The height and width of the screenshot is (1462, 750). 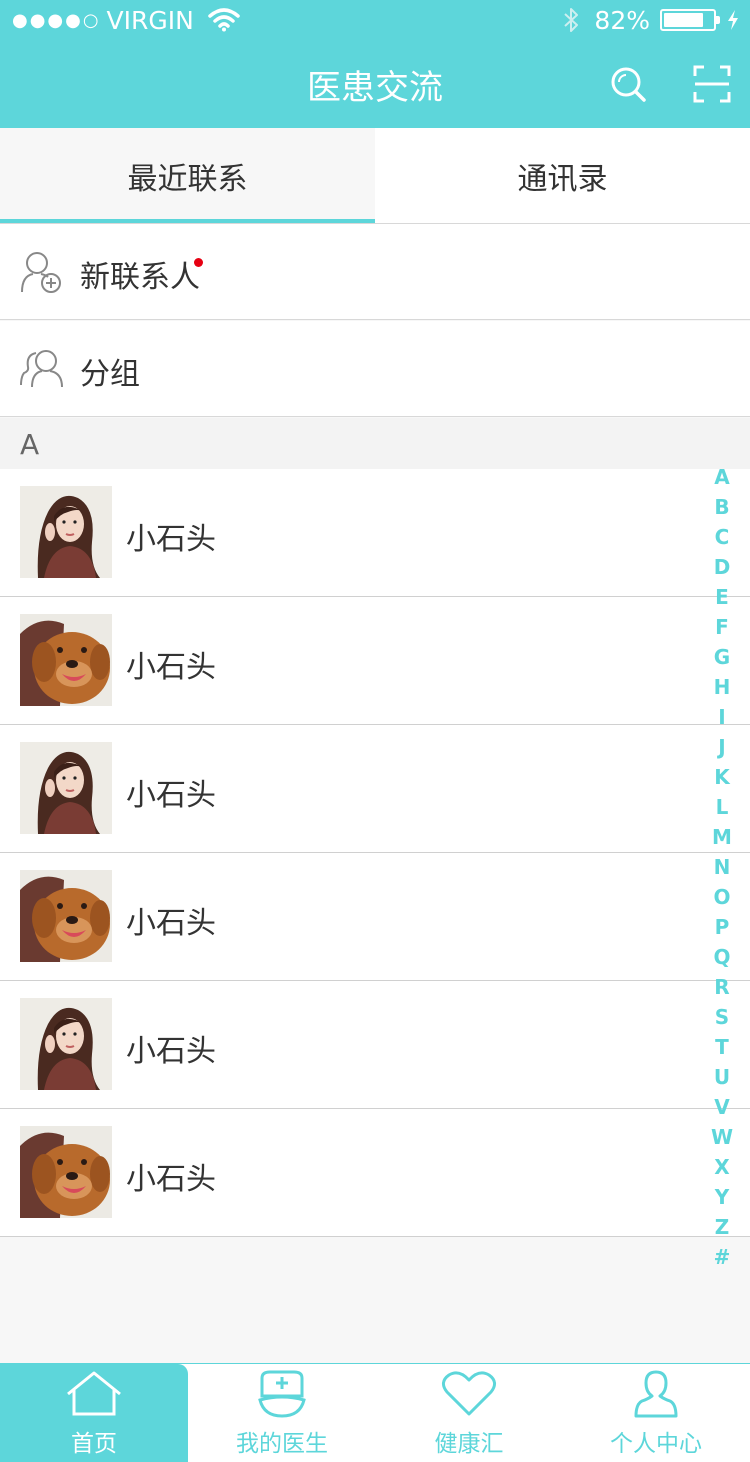 What do you see at coordinates (722, 1257) in the screenshot?
I see `alpha-index-letter: #` at bounding box center [722, 1257].